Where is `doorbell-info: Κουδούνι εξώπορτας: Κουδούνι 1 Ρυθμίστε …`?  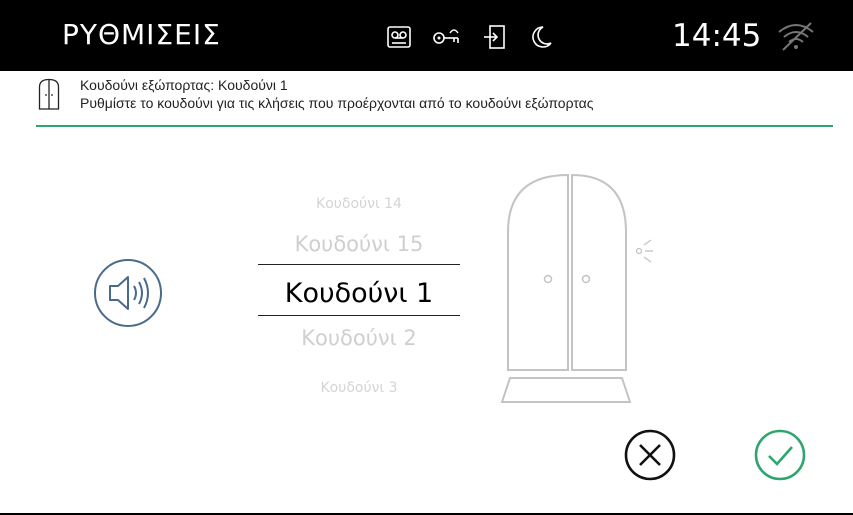
doorbell-info: Κουδούνι εξώπορτας: Κουδούνι 1 Ρυθμίστε … is located at coordinates (434, 99).